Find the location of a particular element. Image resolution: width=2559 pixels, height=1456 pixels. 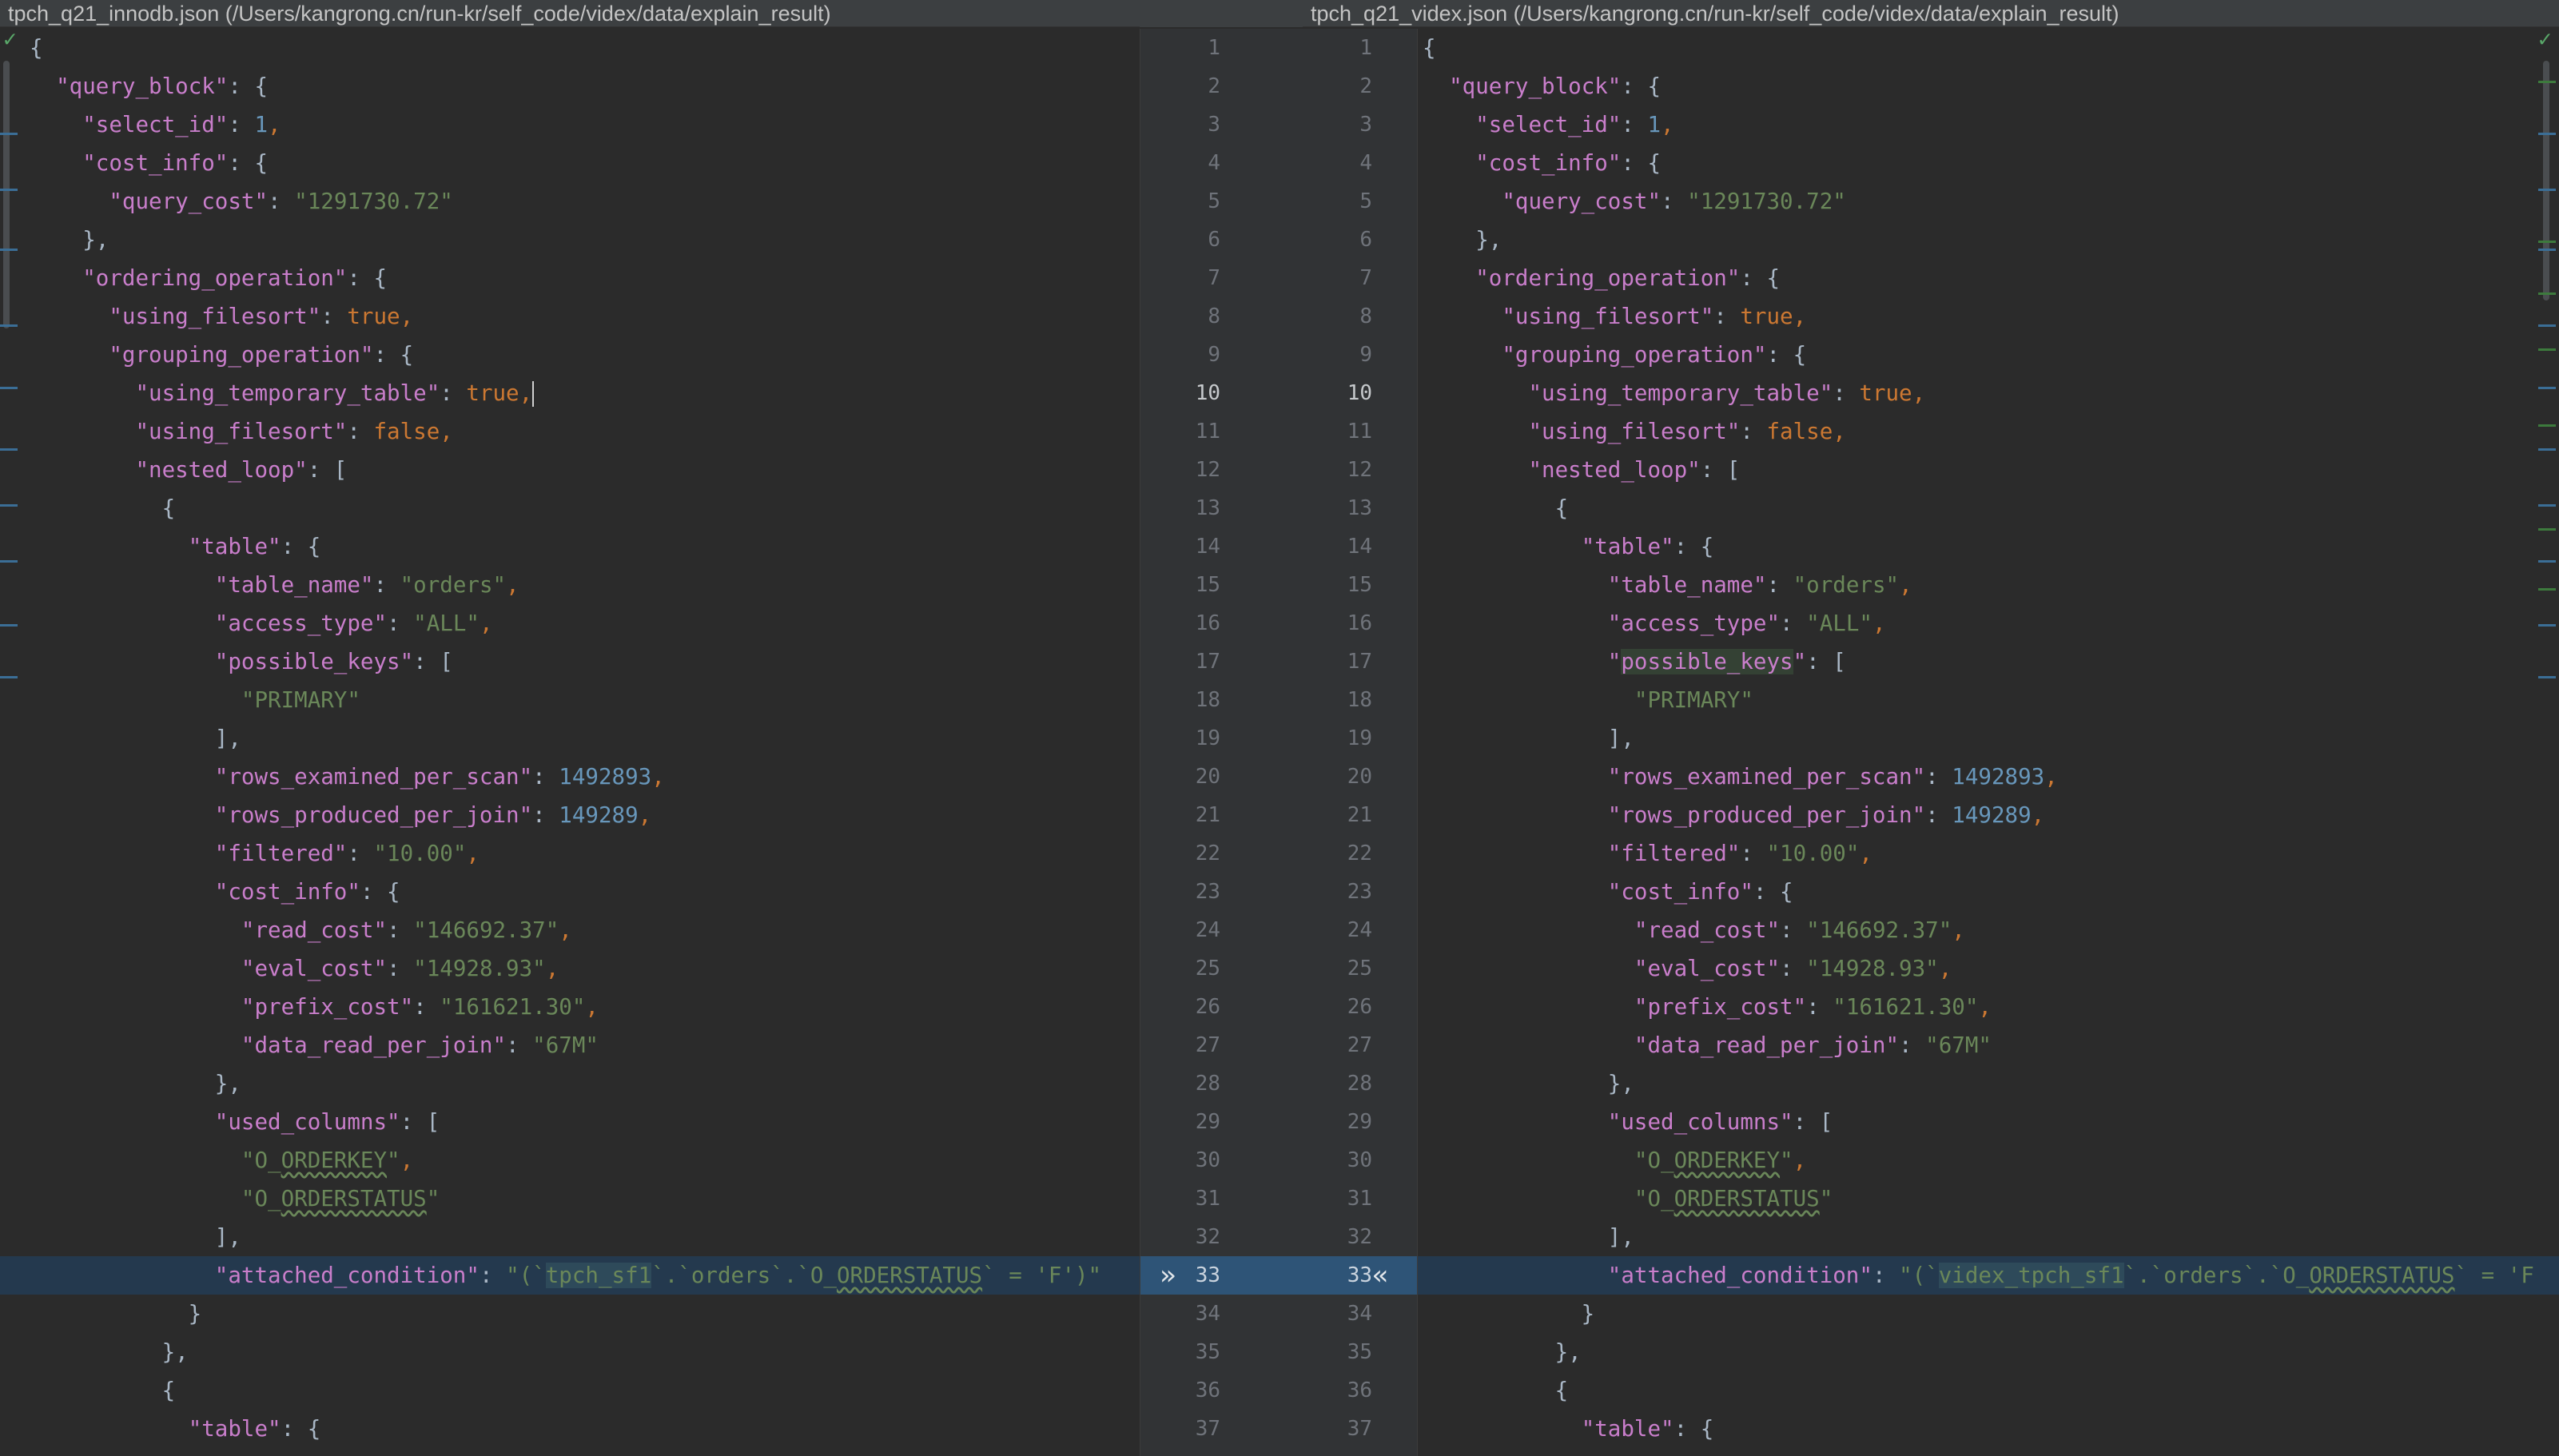

right-scrollbar is located at coordinates (2546, 180).